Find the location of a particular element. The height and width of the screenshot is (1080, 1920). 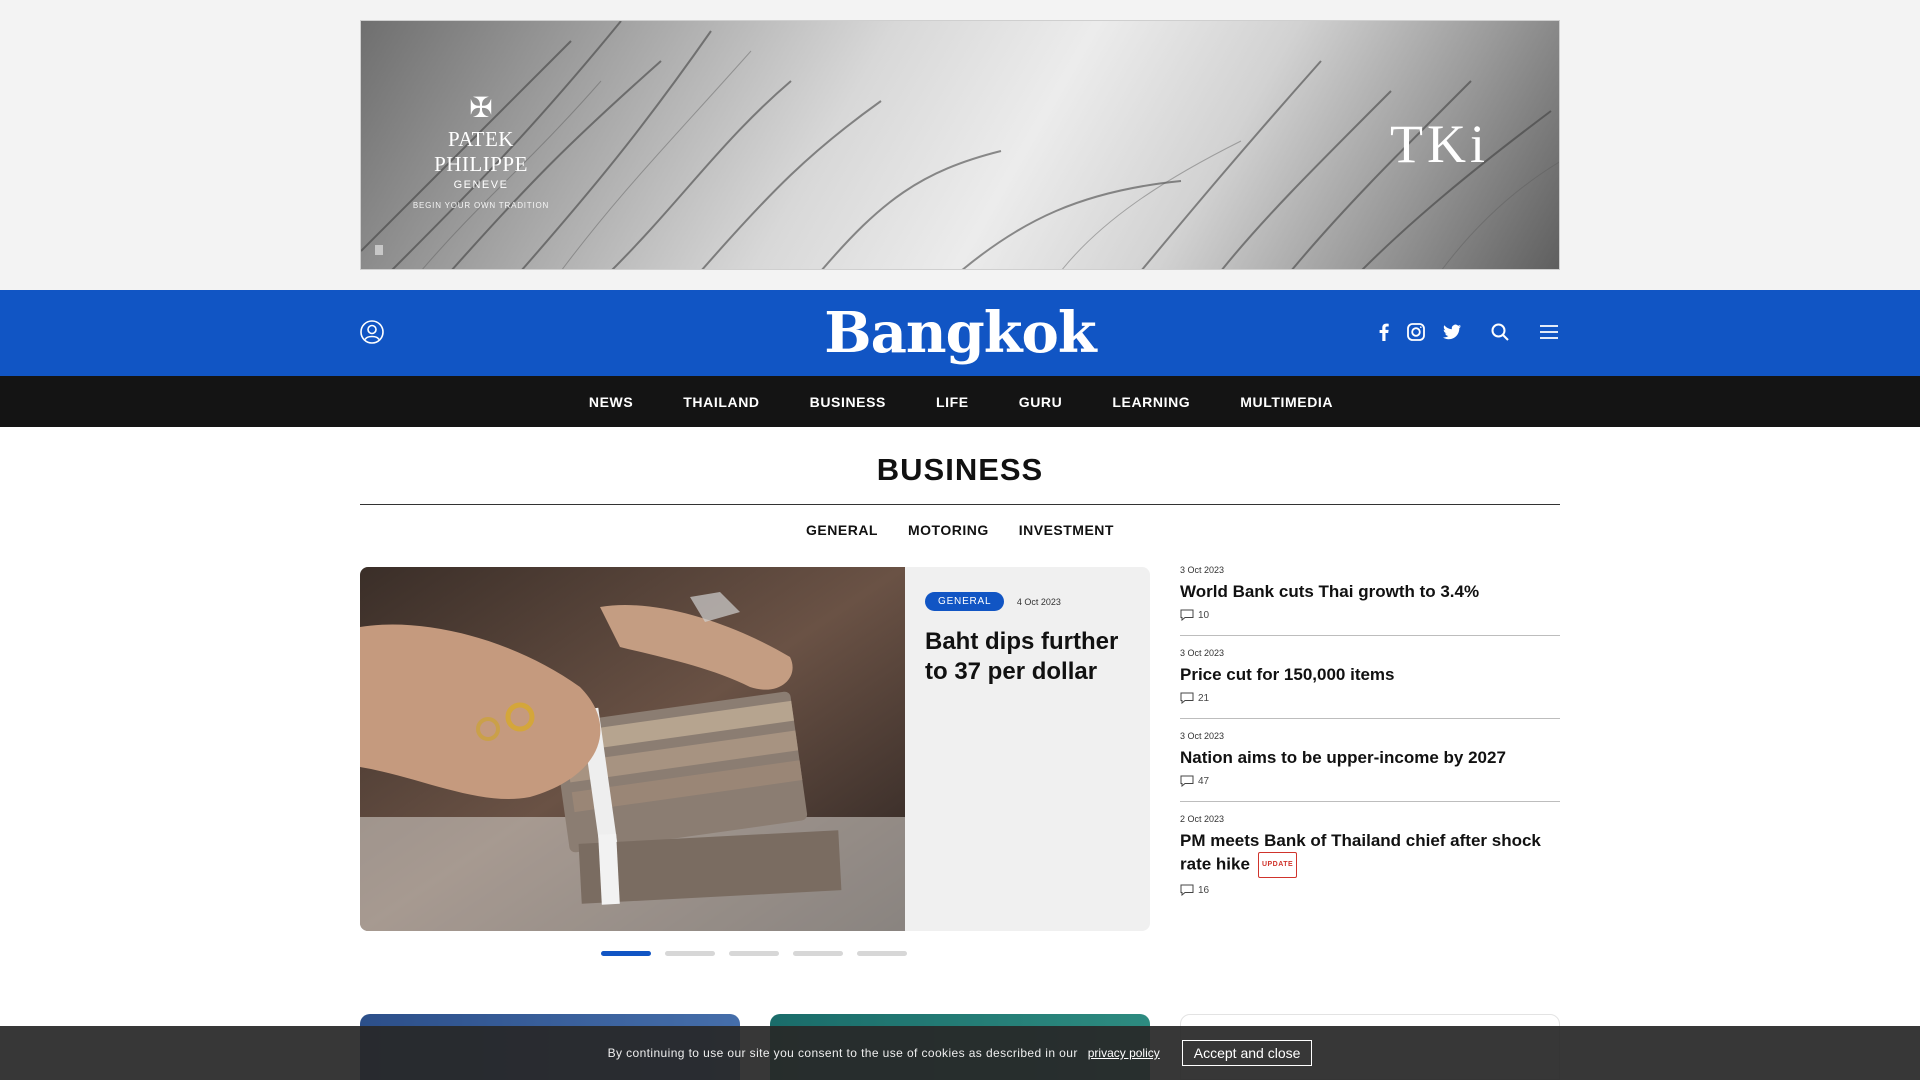

nav-item-multimedia: MULTIMEDIA is located at coordinates (1286, 402).